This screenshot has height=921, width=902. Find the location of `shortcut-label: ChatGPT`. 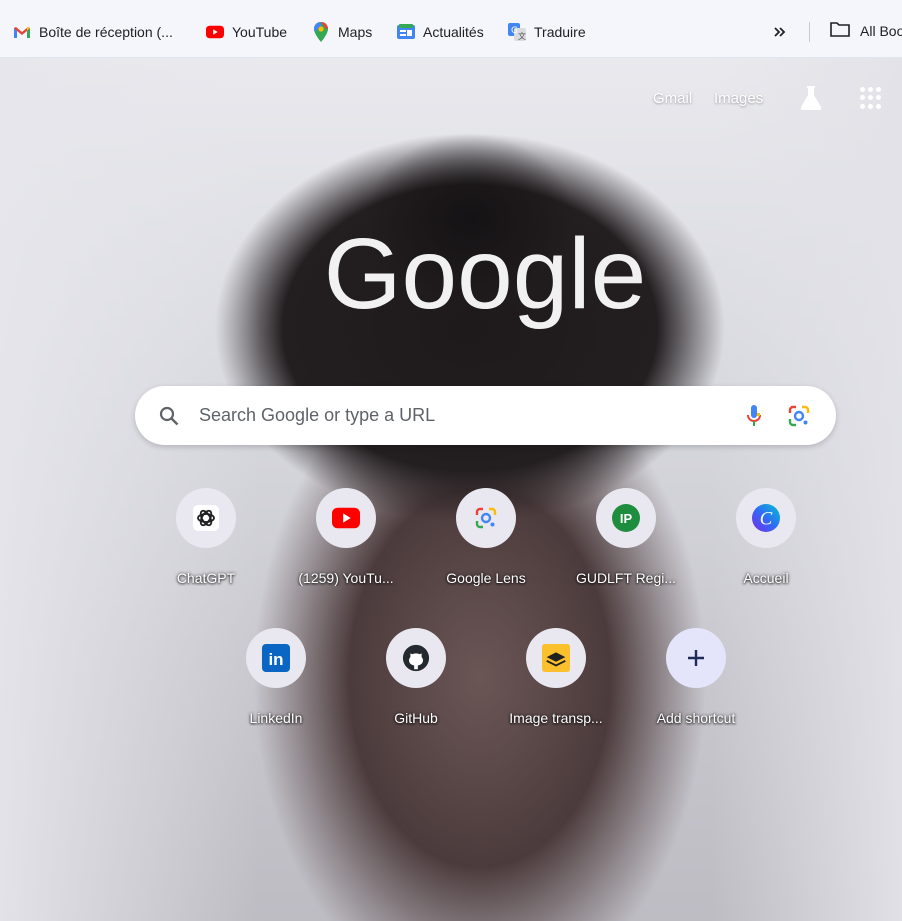

shortcut-label: ChatGPT is located at coordinates (206, 578).